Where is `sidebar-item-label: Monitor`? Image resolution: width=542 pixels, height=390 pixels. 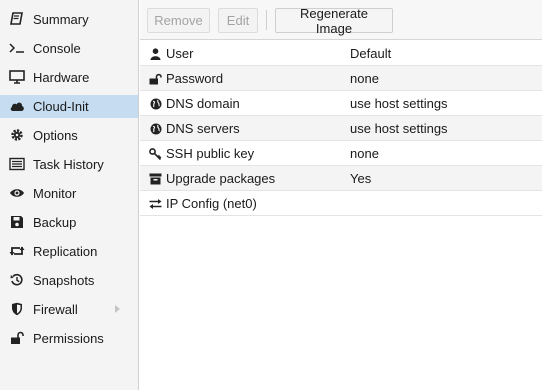 sidebar-item-label: Monitor is located at coordinates (55, 193).